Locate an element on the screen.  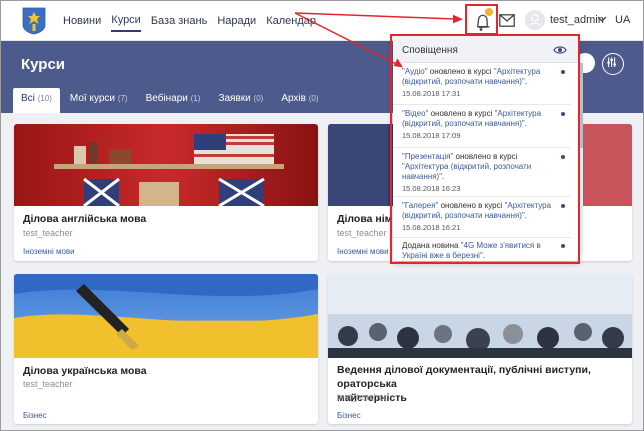
filter-button is located at coordinates (613, 64).